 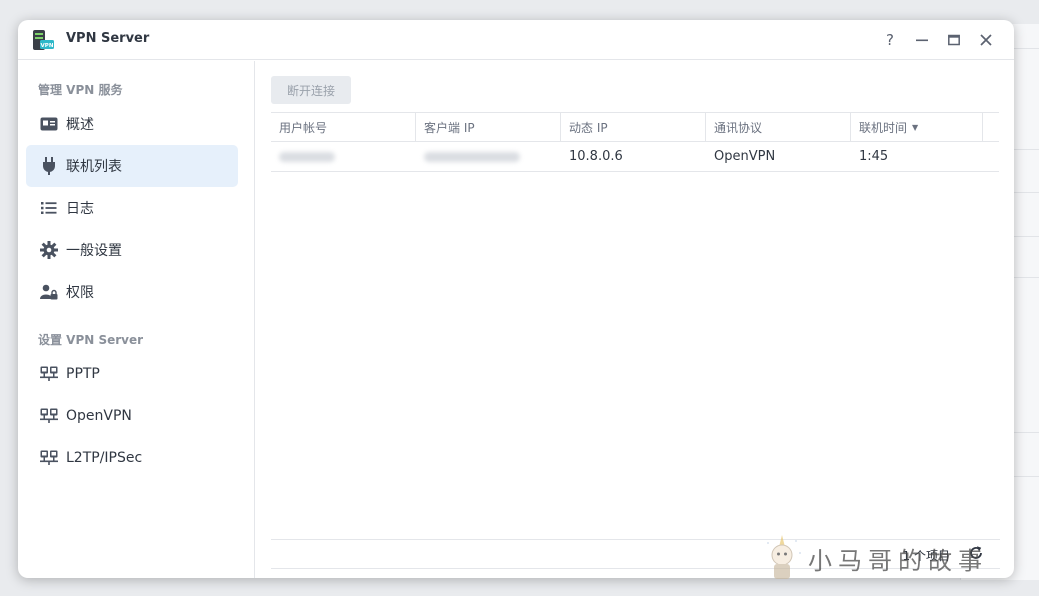 What do you see at coordinates (43, 40) in the screenshot?
I see `vpn-server-app-icon: VPN` at bounding box center [43, 40].